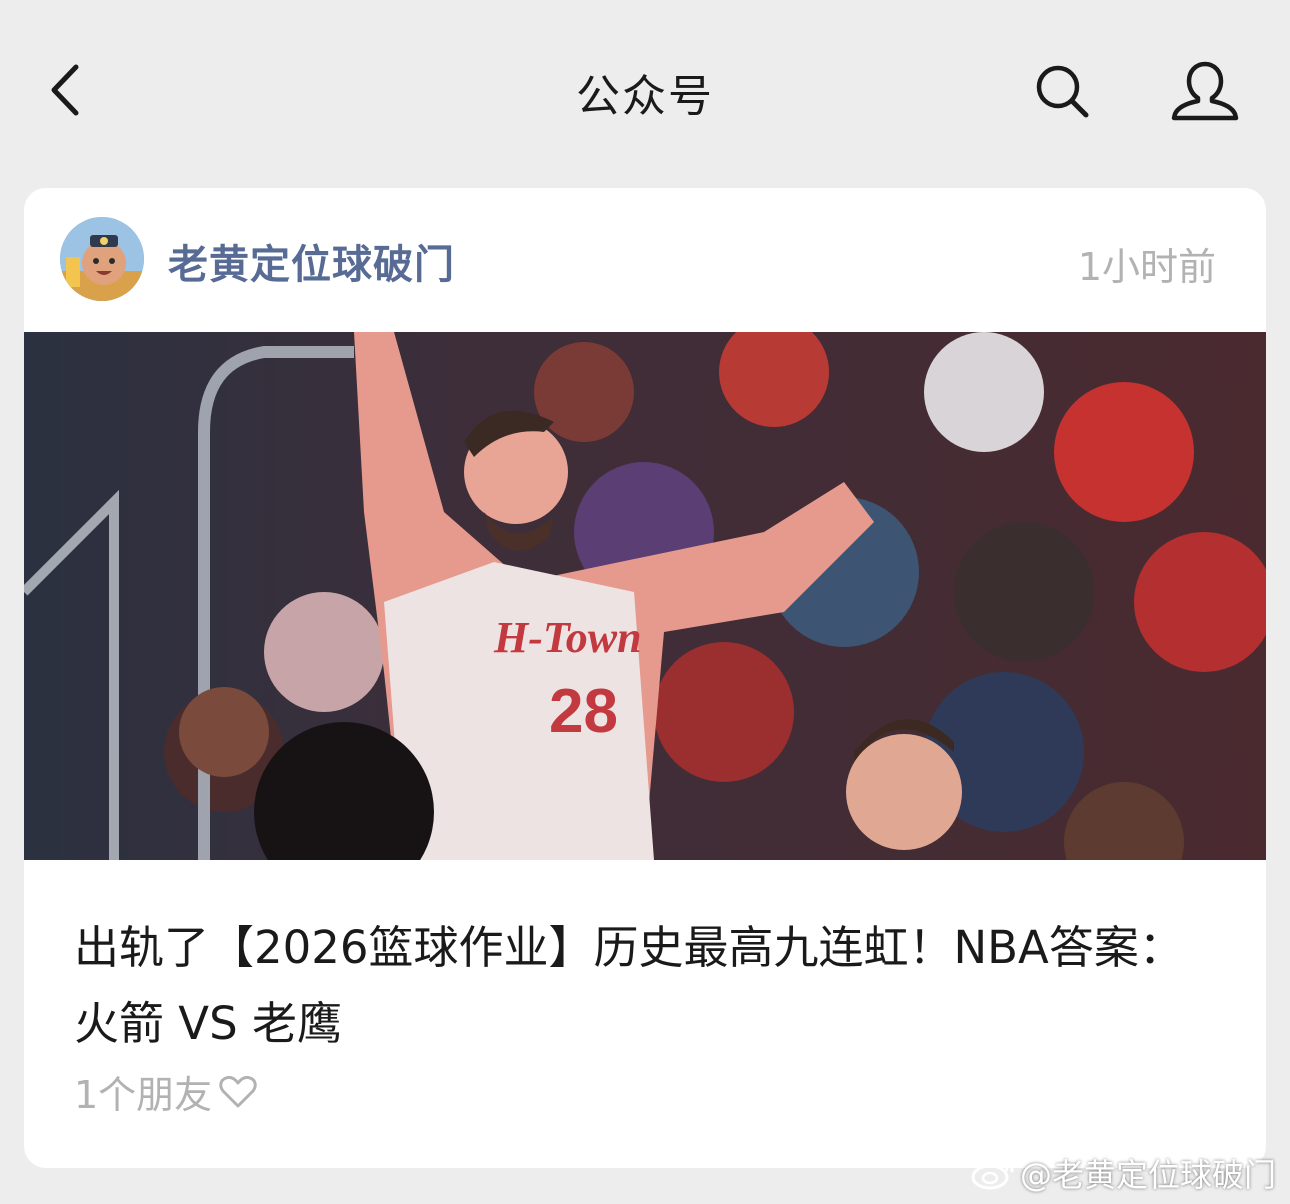 The height and width of the screenshot is (1204, 1290). Describe the element at coordinates (645, 96) in the screenshot. I see `page-title: 公众号` at that location.